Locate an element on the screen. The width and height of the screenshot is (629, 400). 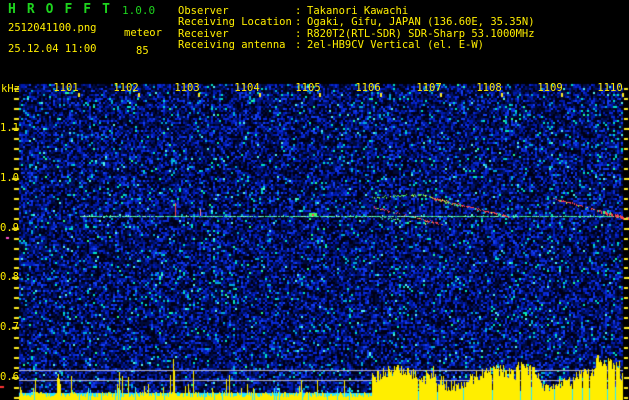
freq-tick-label: 1.1 is located at coordinates (9, 128).